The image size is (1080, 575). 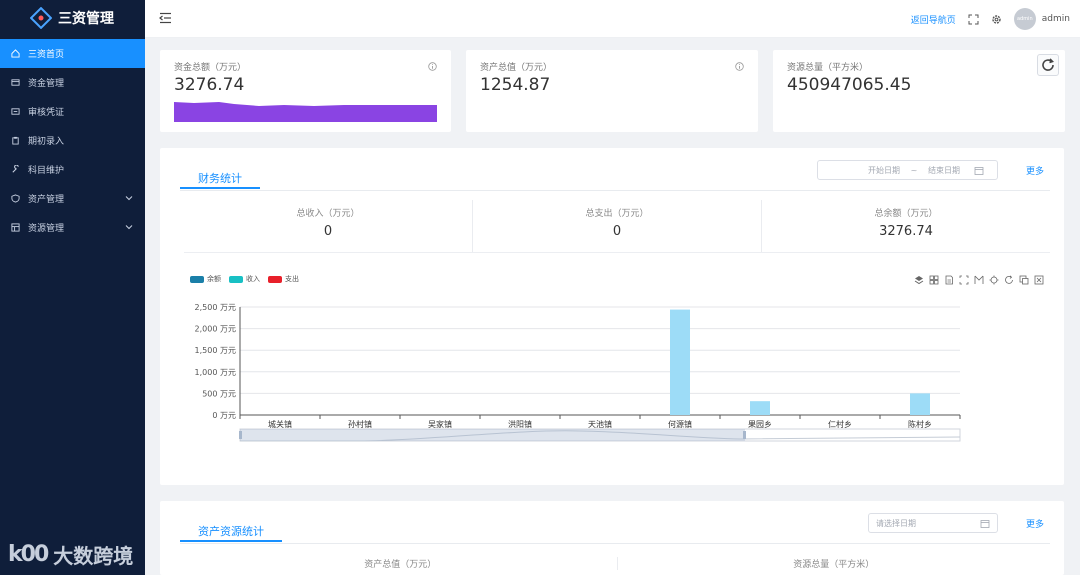 What do you see at coordinates (948, 170) in the screenshot?
I see `end-date-input: 结束日期` at bounding box center [948, 170].